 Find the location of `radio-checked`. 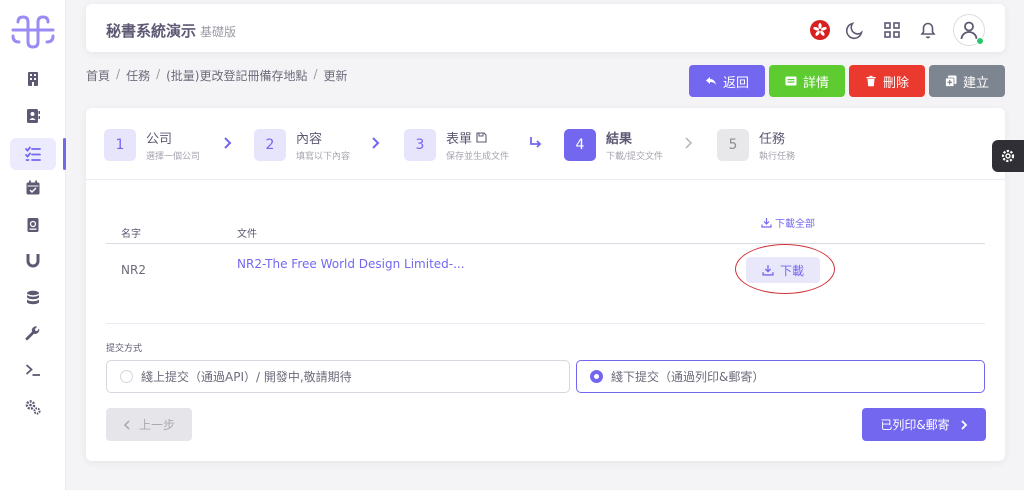

radio-checked is located at coordinates (596, 376).